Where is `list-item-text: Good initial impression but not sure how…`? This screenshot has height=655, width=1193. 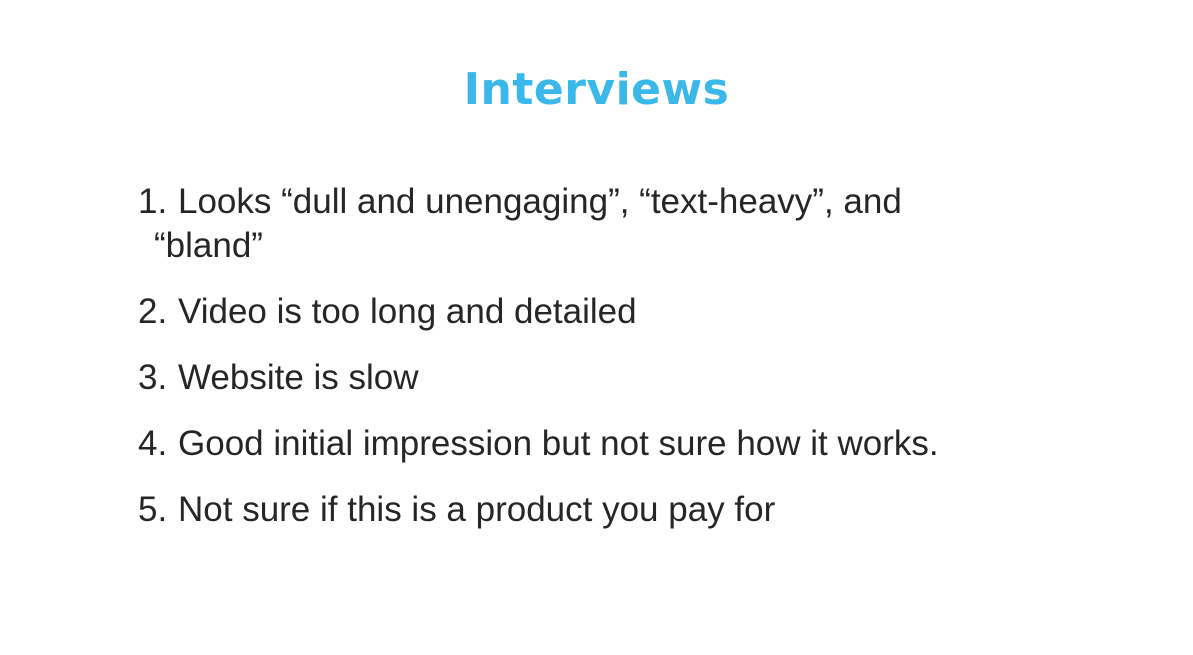 list-item-text: Good initial impression but not sure how… is located at coordinates (558, 443).